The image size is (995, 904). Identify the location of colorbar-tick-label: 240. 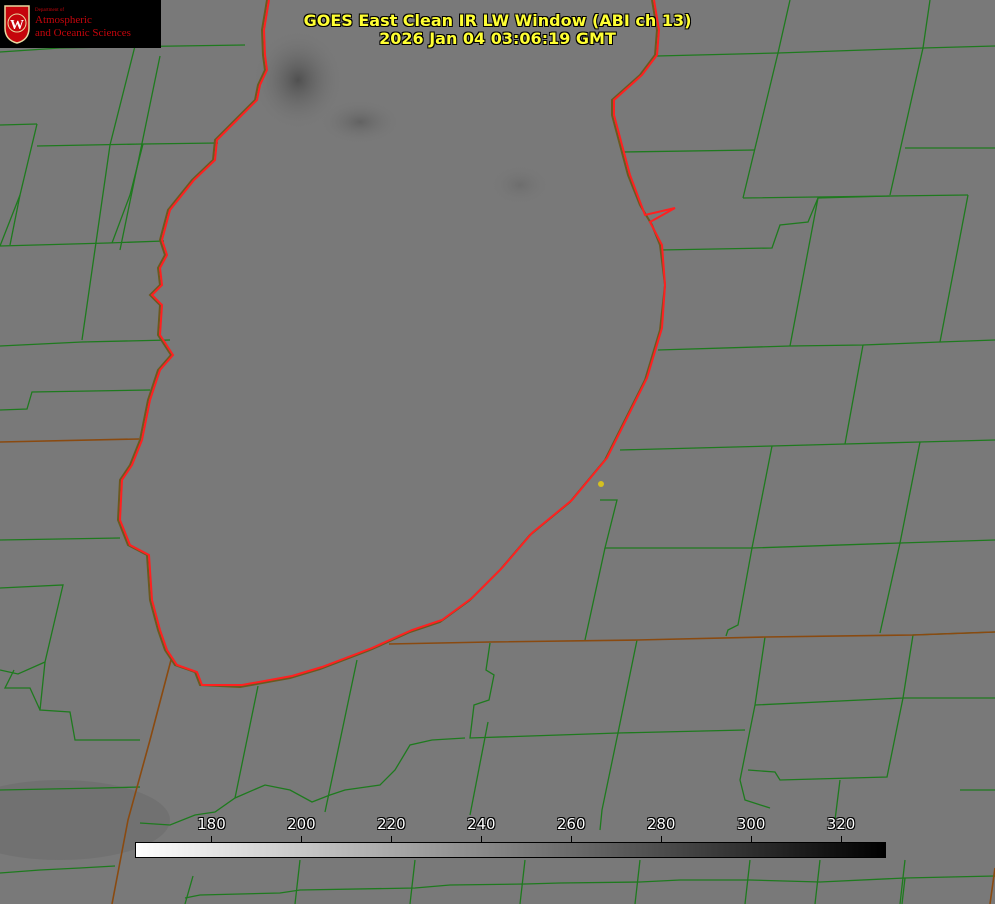
(481, 824).